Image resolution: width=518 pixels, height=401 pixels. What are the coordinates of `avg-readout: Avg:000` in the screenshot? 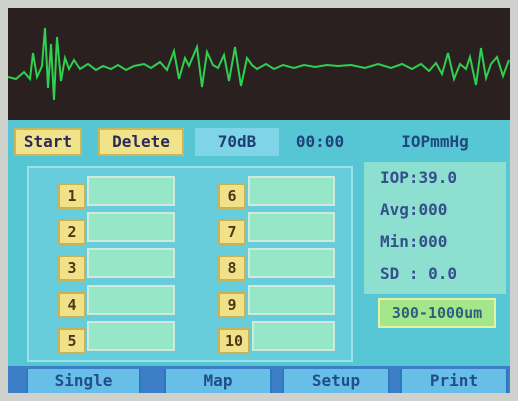 It's located at (414, 209).